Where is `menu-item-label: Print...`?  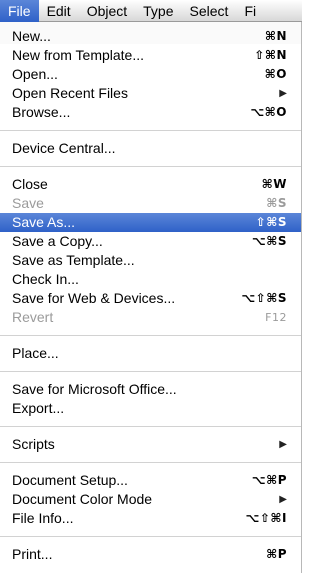
menu-item-label: Print... is located at coordinates (32, 554).